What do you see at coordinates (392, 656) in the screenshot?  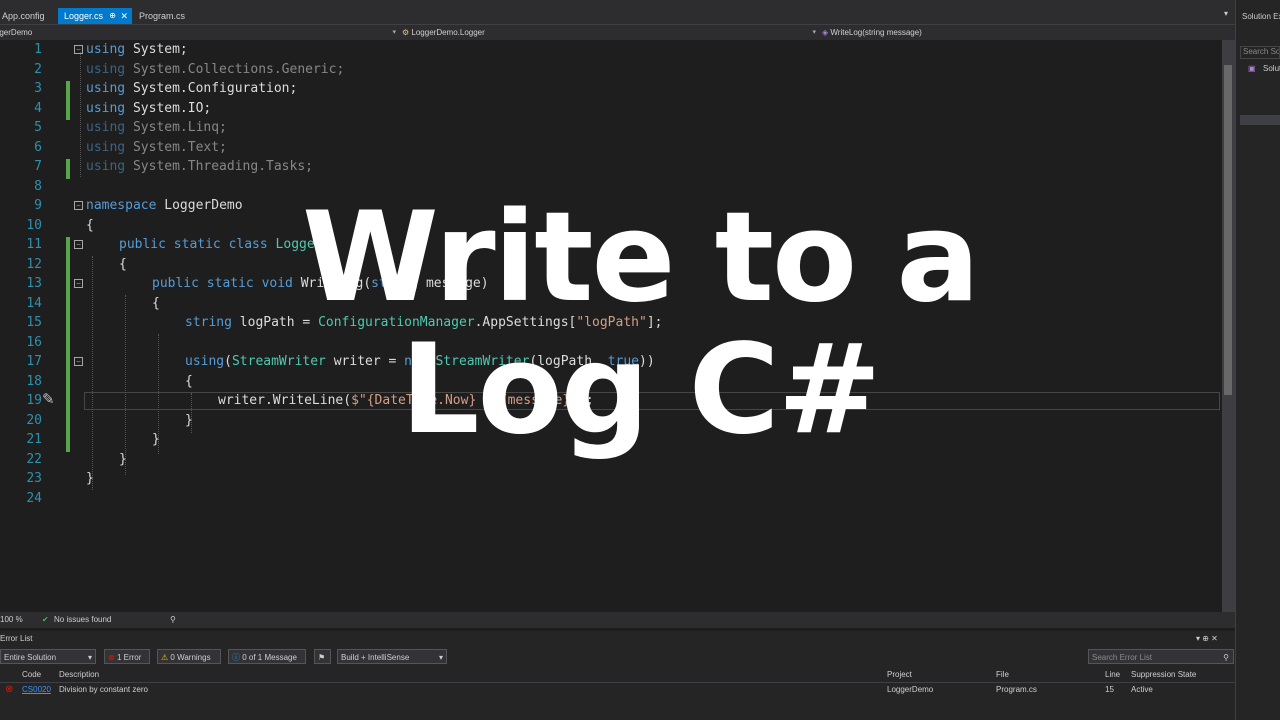 I see `build-filter-dropdown: Build + IntelliSense ▾` at bounding box center [392, 656].